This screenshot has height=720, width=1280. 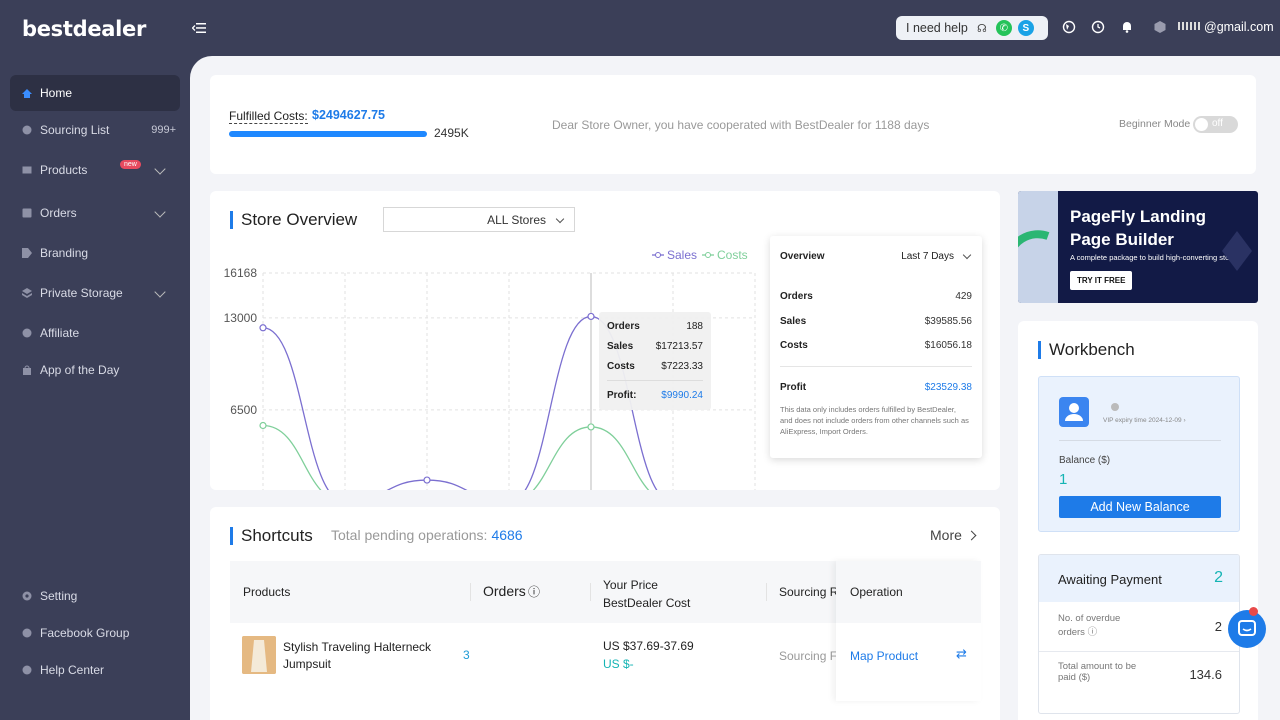 I want to click on overdue-orders-row: No. of overdue orders ⓘ 2, so click(x=1140, y=628).